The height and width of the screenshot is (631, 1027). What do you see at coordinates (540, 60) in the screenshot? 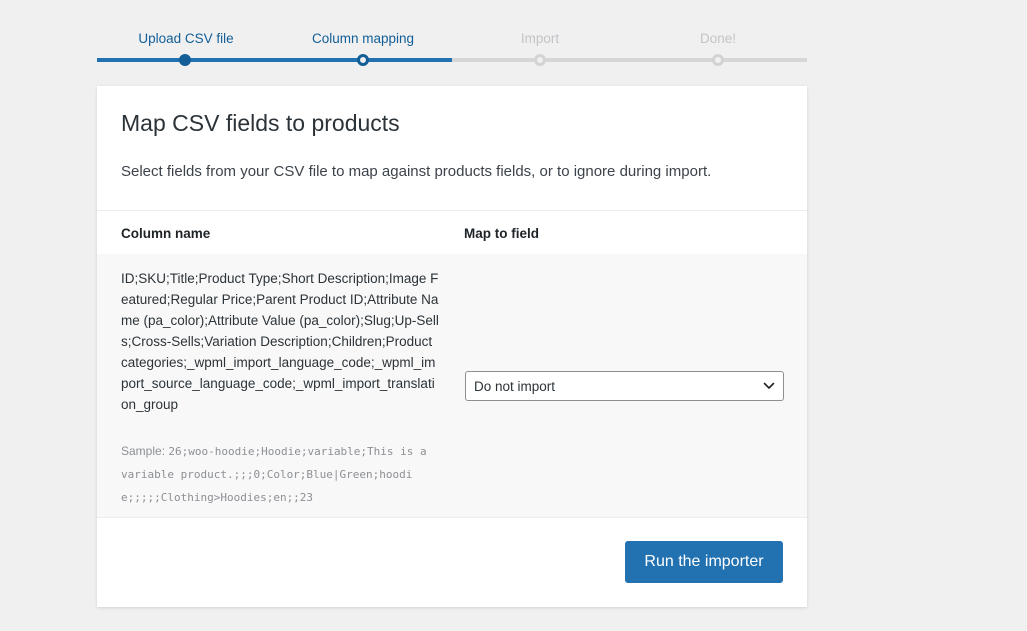
I see `step-import-dot` at bounding box center [540, 60].